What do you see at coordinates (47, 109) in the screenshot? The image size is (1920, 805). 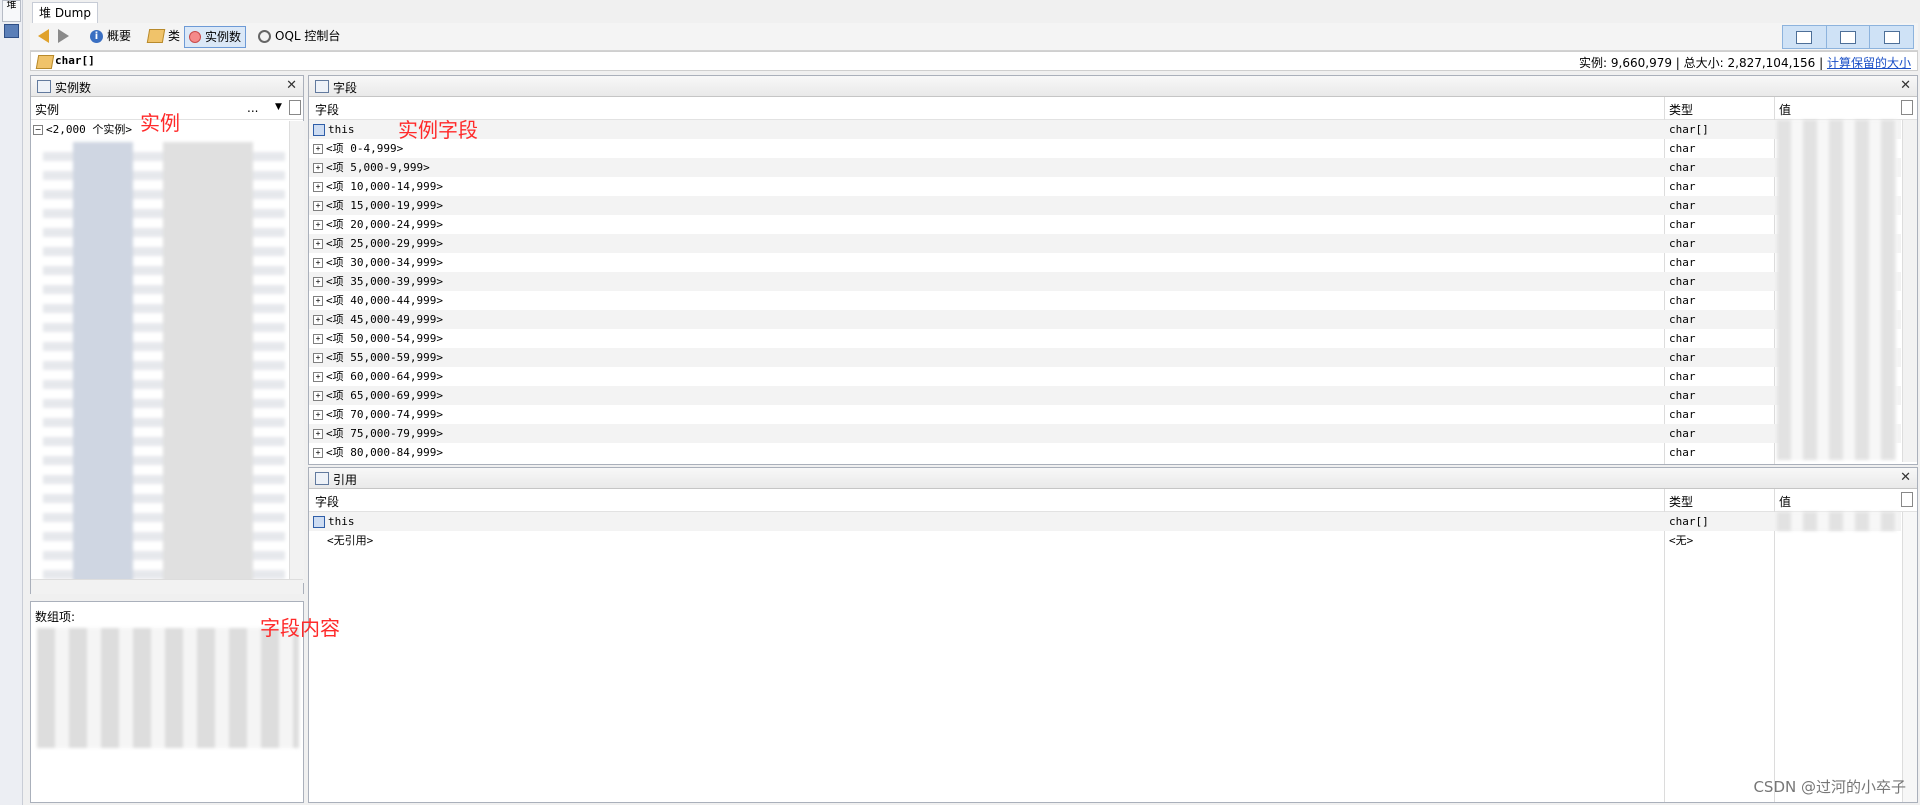 I see `instance-column: 实例` at bounding box center [47, 109].